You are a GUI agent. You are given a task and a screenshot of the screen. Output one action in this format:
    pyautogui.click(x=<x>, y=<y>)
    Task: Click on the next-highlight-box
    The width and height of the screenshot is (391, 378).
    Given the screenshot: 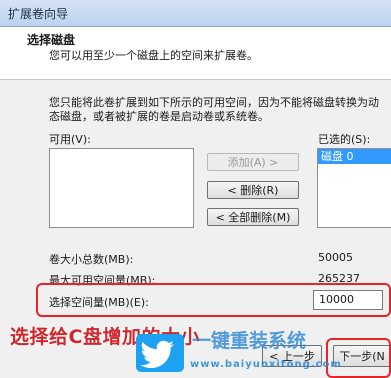 What is the action you would take?
    pyautogui.click(x=358, y=358)
    